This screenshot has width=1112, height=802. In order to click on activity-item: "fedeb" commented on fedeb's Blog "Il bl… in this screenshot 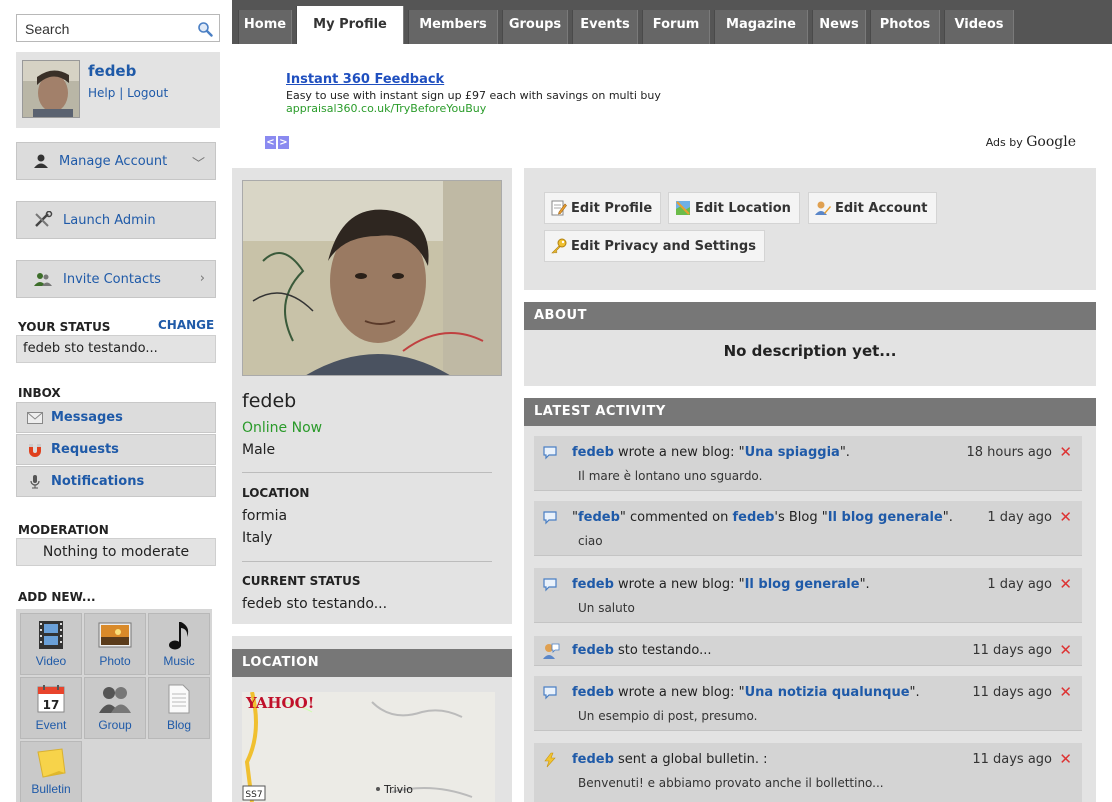, I will do `click(808, 528)`.